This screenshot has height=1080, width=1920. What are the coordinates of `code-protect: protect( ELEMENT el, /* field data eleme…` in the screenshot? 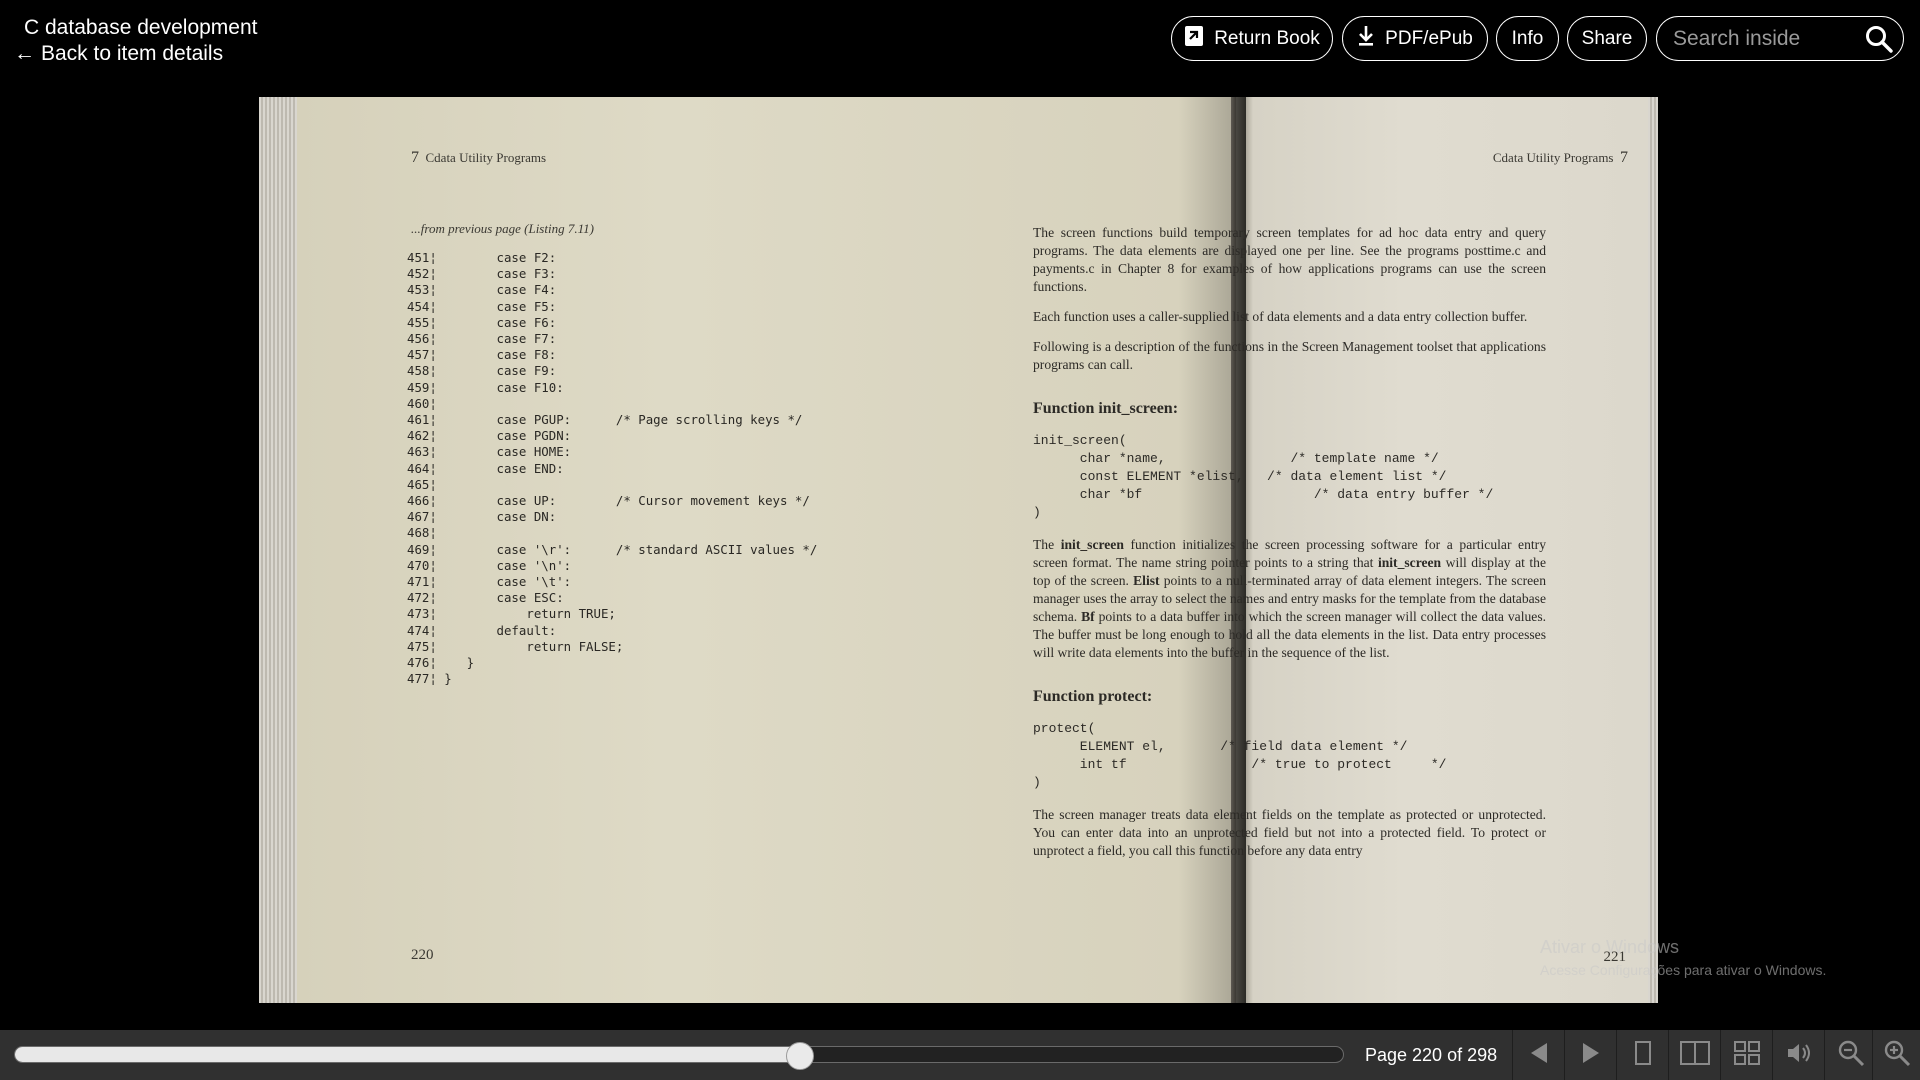 It's located at (1240, 755).